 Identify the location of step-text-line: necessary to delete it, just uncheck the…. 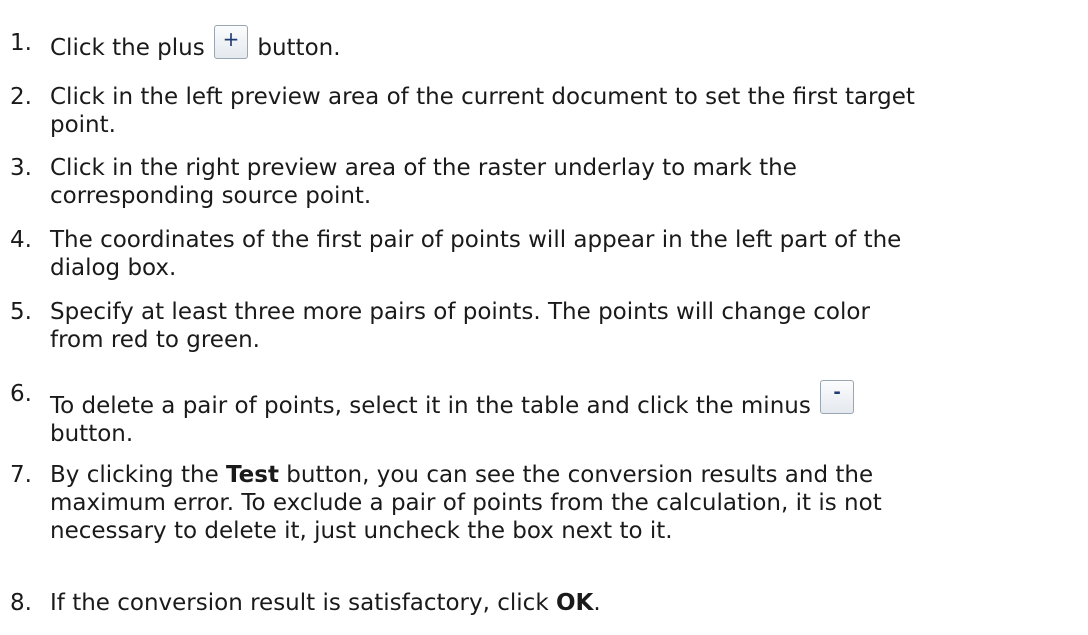
(361, 531).